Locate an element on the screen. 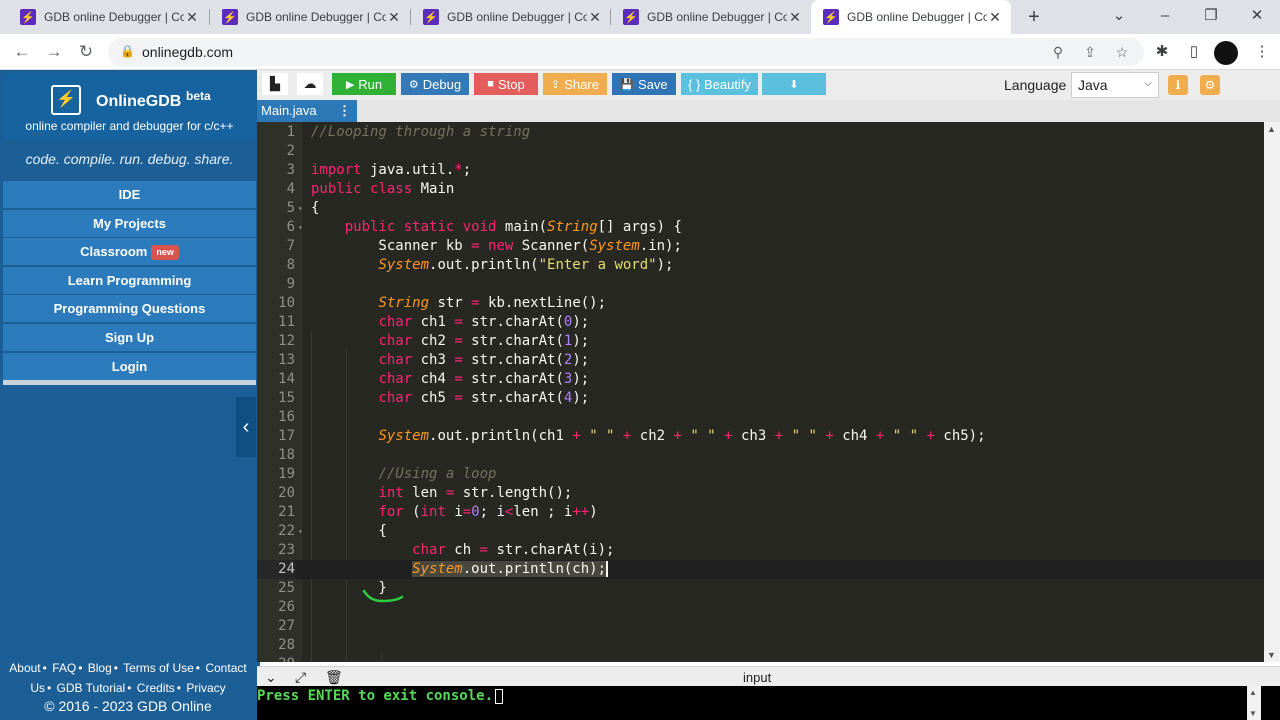  sidebar-item-sign-up: Sign Up is located at coordinates (129, 337).